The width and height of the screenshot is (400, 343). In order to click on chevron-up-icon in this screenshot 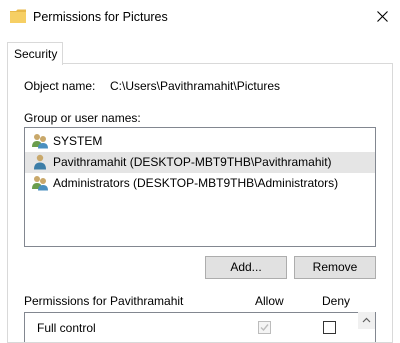, I will do `click(366, 320)`.